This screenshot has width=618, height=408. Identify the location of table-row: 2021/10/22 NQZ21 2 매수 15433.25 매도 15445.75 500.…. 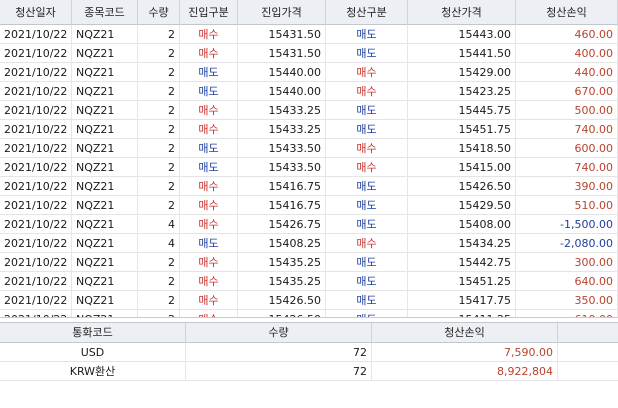
(309, 110).